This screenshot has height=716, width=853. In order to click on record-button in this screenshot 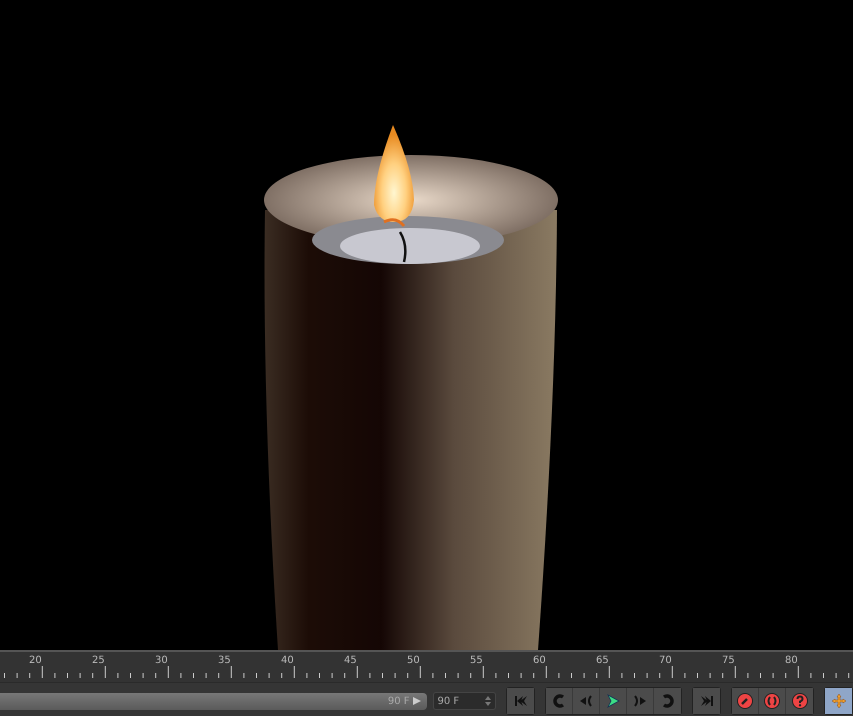, I will do `click(745, 701)`.